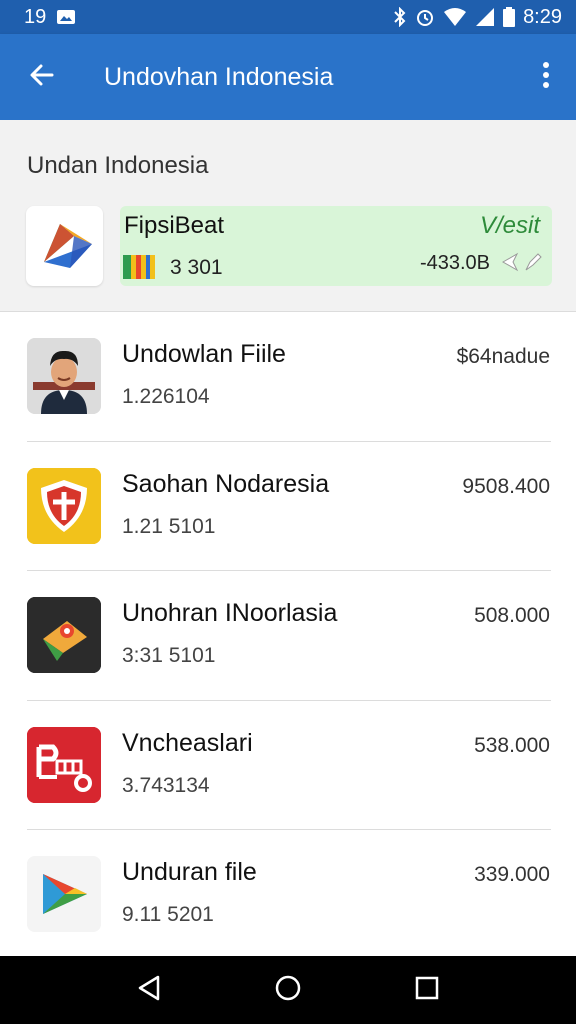  I want to click on drive-logo-icon, so click(65, 246).